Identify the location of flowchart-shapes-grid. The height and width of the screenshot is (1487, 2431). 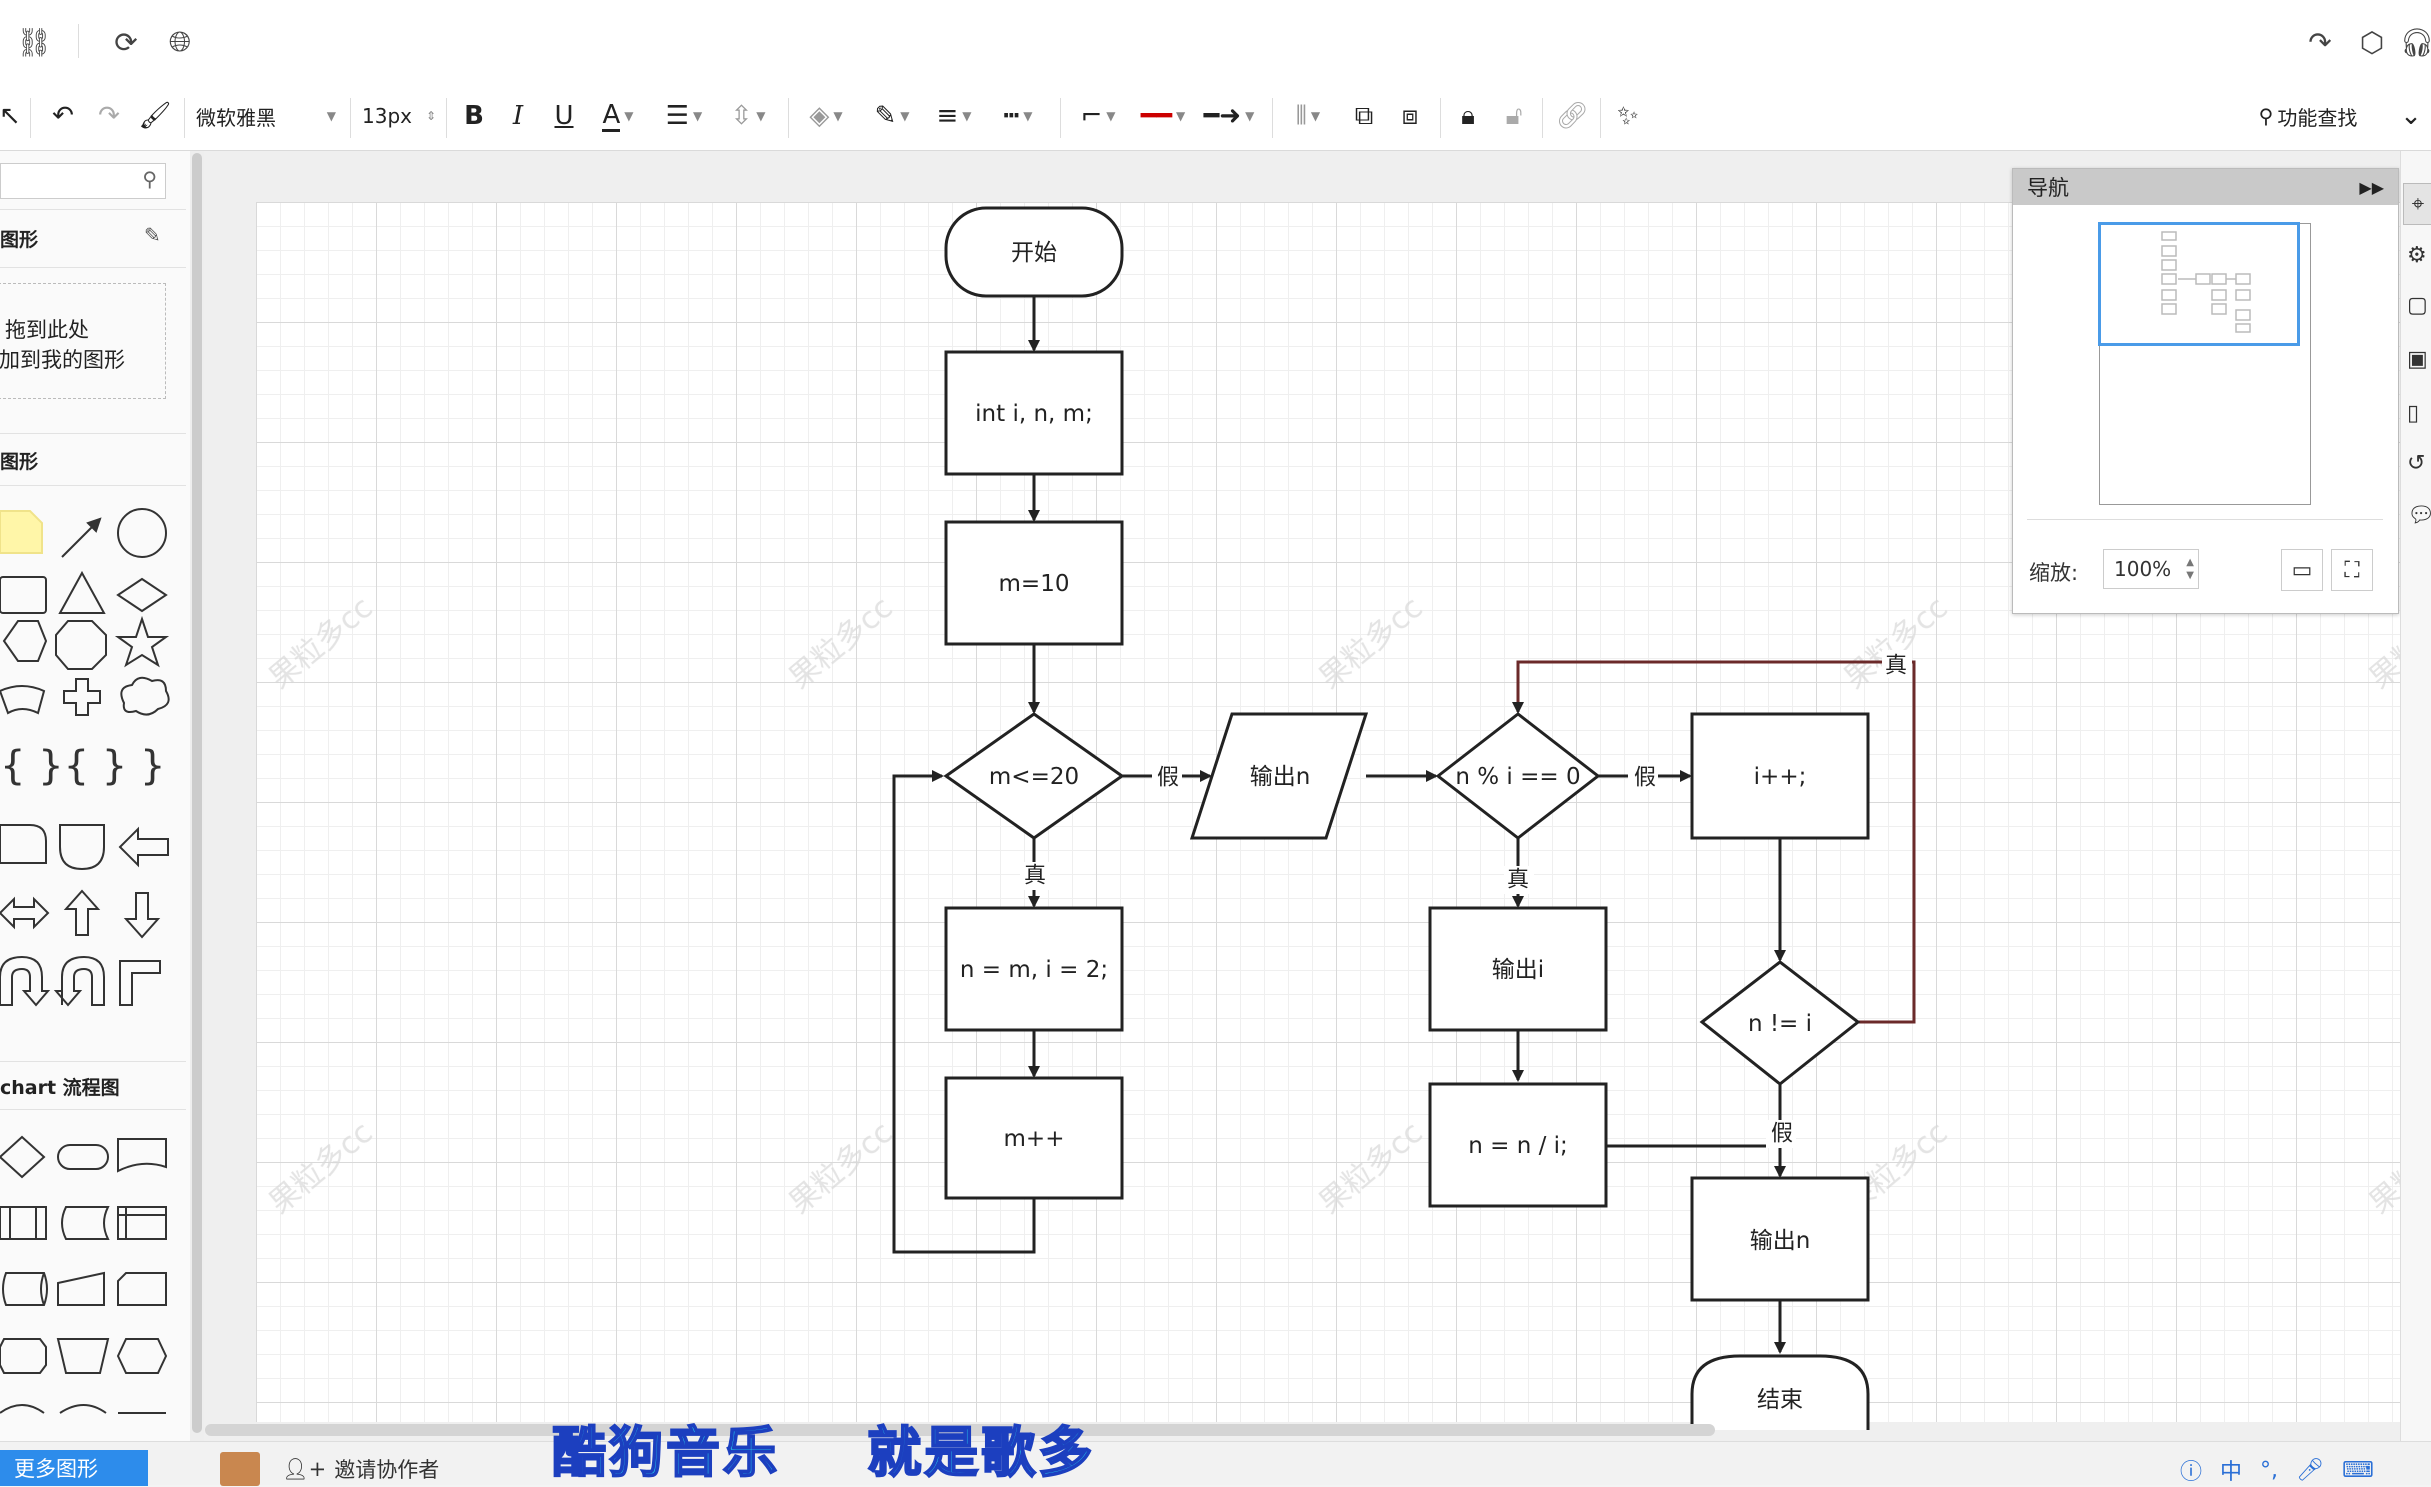
(93, 1267).